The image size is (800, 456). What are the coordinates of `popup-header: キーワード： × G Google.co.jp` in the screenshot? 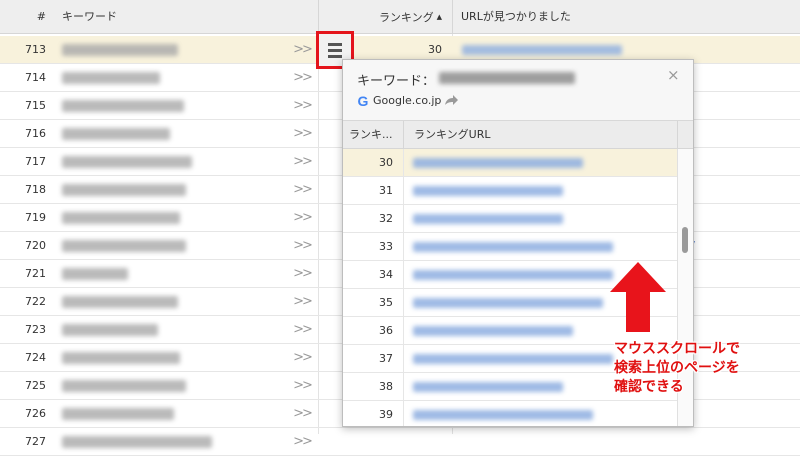 It's located at (518, 90).